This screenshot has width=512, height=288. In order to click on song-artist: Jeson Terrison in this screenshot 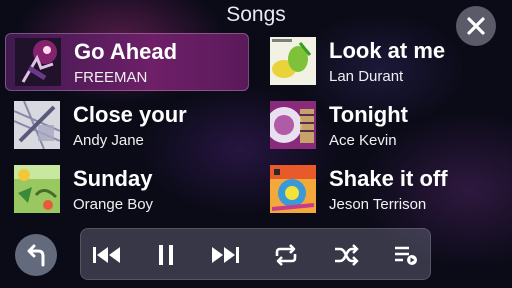, I will do `click(378, 204)`.